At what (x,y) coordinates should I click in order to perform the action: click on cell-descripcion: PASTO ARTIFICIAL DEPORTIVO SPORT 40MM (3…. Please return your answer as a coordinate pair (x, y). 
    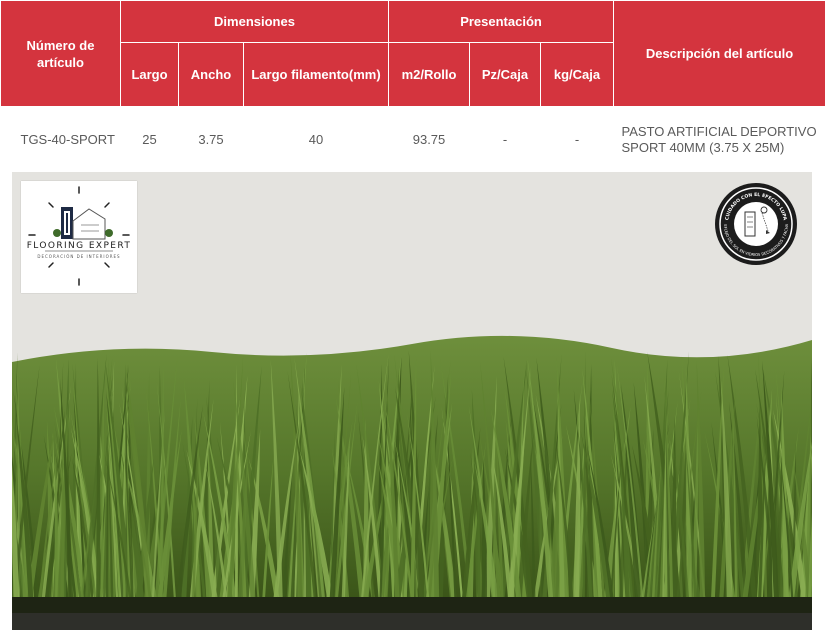
    Looking at the image, I should click on (719, 139).